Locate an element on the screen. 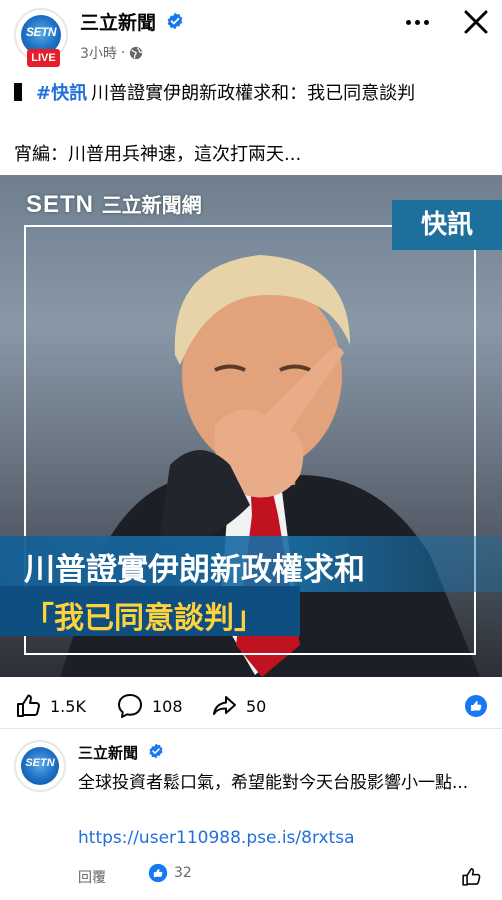 This screenshot has width=502, height=900. globe-icon is located at coordinates (136, 53).